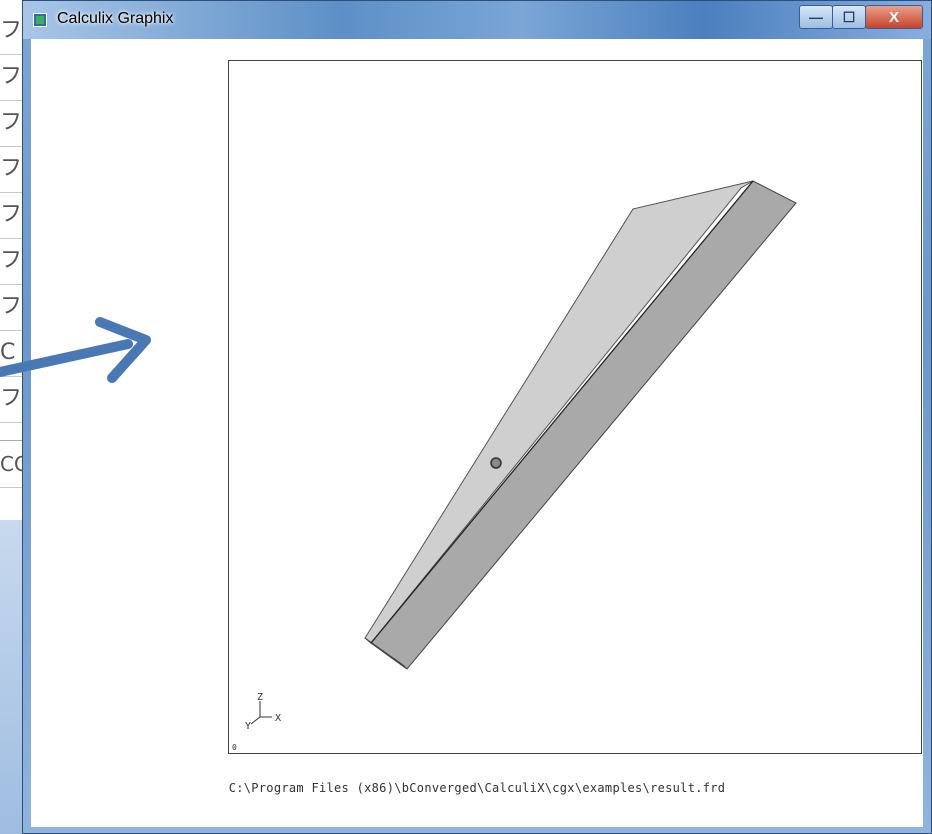  What do you see at coordinates (234, 747) in the screenshot?
I see `viewport-corner-label: 0` at bounding box center [234, 747].